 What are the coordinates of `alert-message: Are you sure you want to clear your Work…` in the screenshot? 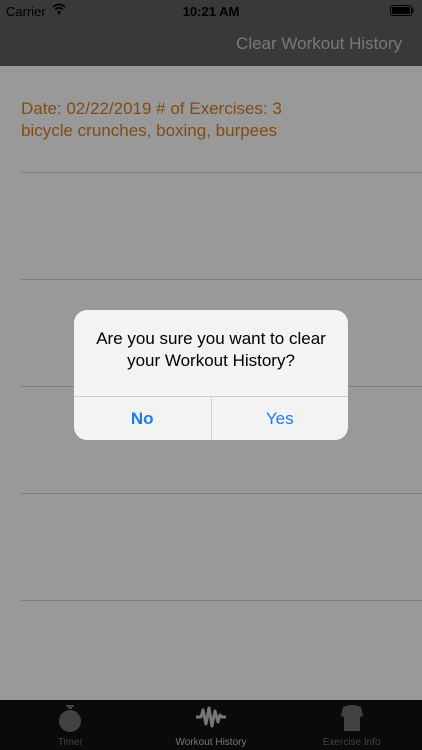 It's located at (211, 349).